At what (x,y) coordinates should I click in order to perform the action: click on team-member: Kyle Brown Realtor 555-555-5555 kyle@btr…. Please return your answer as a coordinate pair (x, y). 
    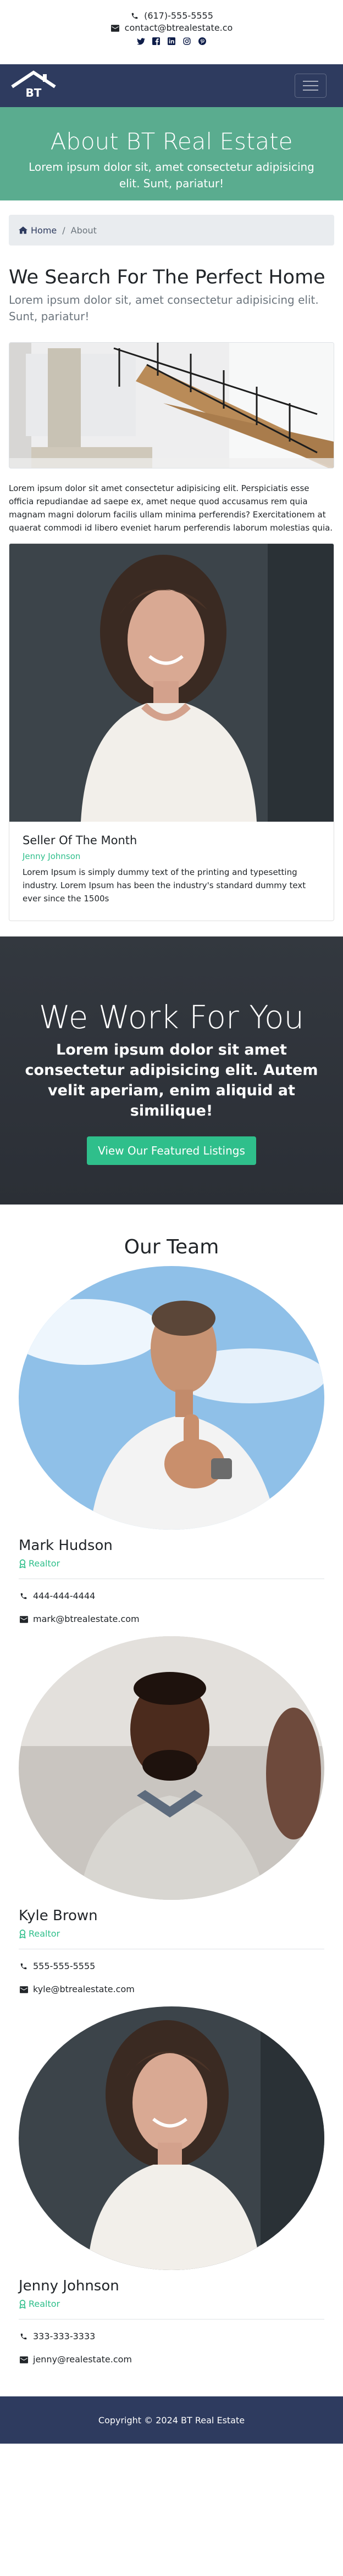
    Looking at the image, I should click on (171, 1815).